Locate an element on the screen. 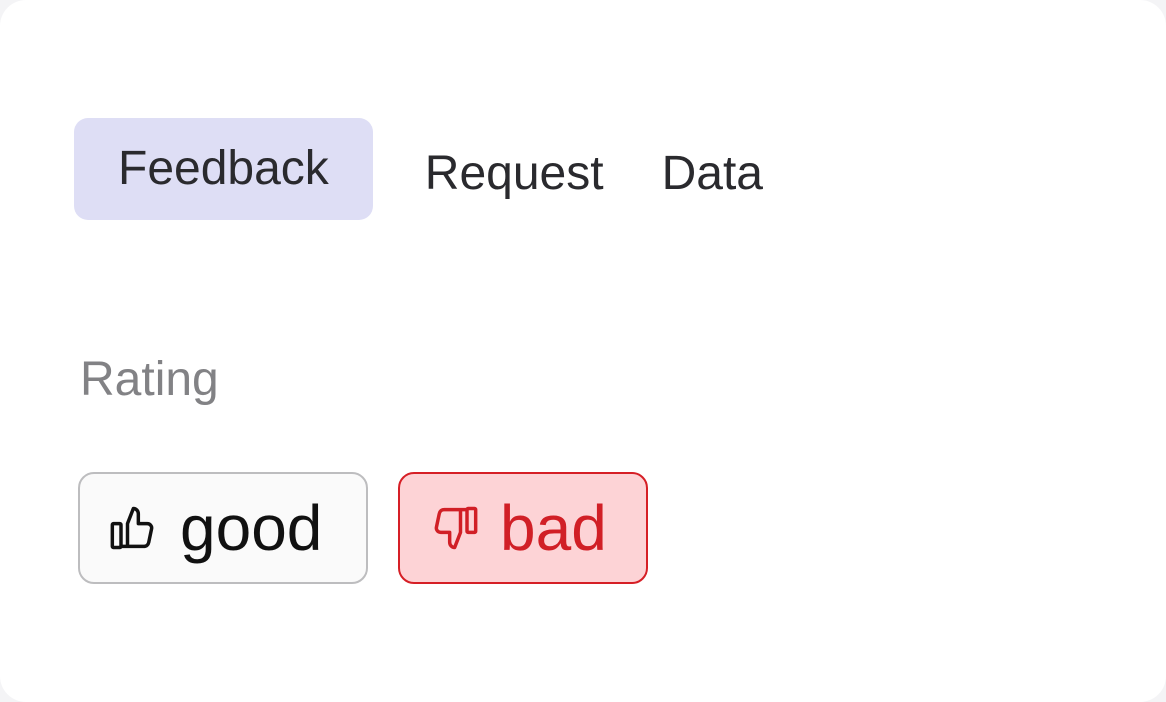  good-rating-button: good is located at coordinates (223, 528).